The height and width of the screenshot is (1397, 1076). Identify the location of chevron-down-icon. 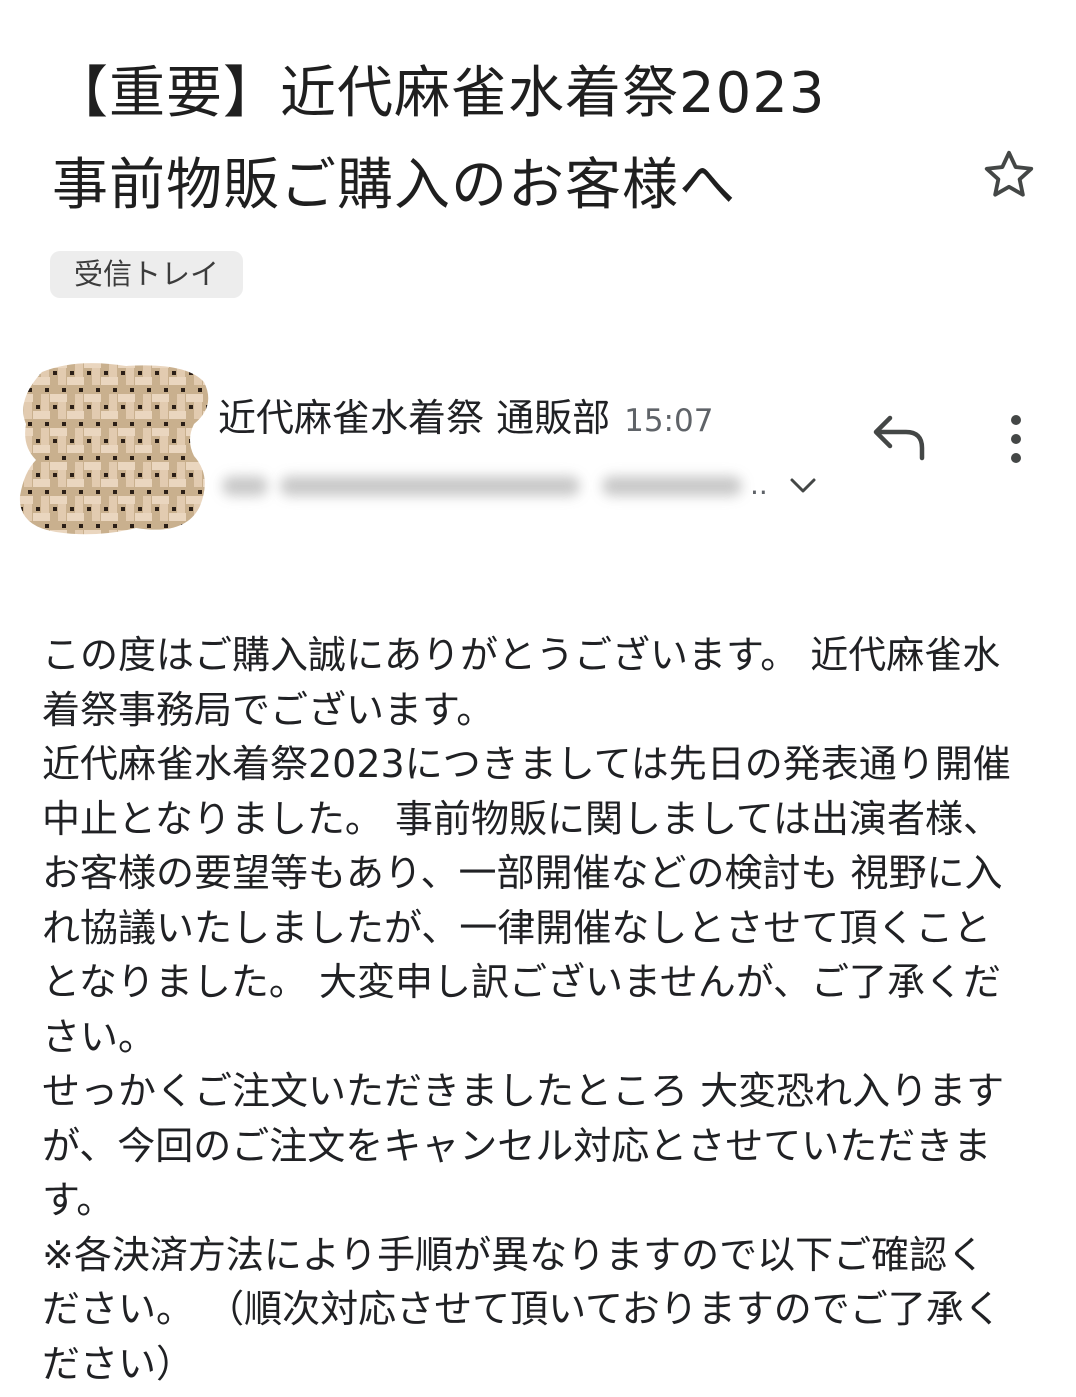
(803, 486).